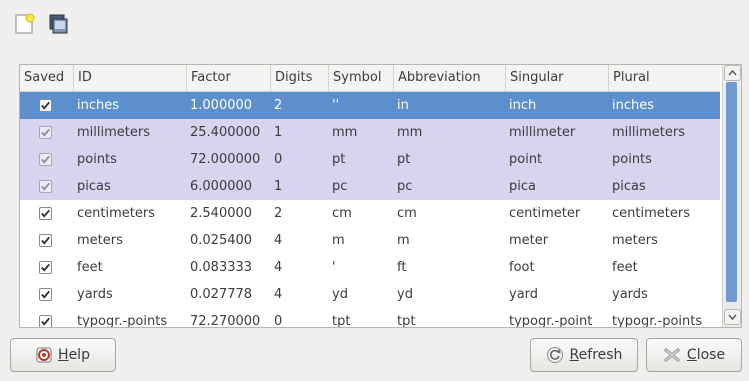 This screenshot has width=749, height=381. I want to click on cell-id: picas, so click(94, 186).